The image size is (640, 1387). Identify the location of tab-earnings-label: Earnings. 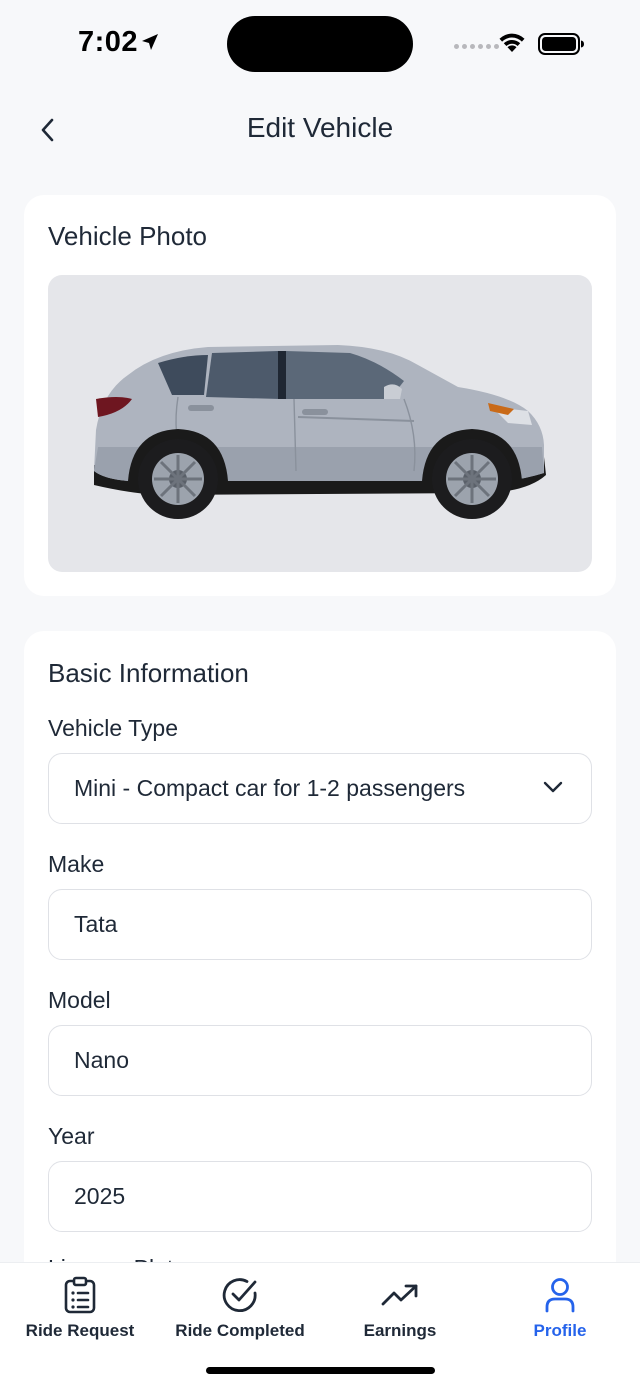
(400, 1330).